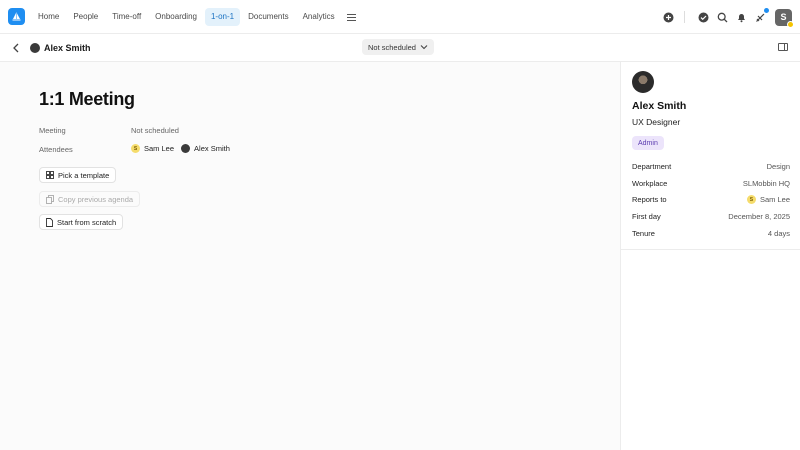 The image size is (800, 450). Describe the element at coordinates (711, 183) in the screenshot. I see `profile-field-workplace: Workplace SLMobbin HQ` at that location.